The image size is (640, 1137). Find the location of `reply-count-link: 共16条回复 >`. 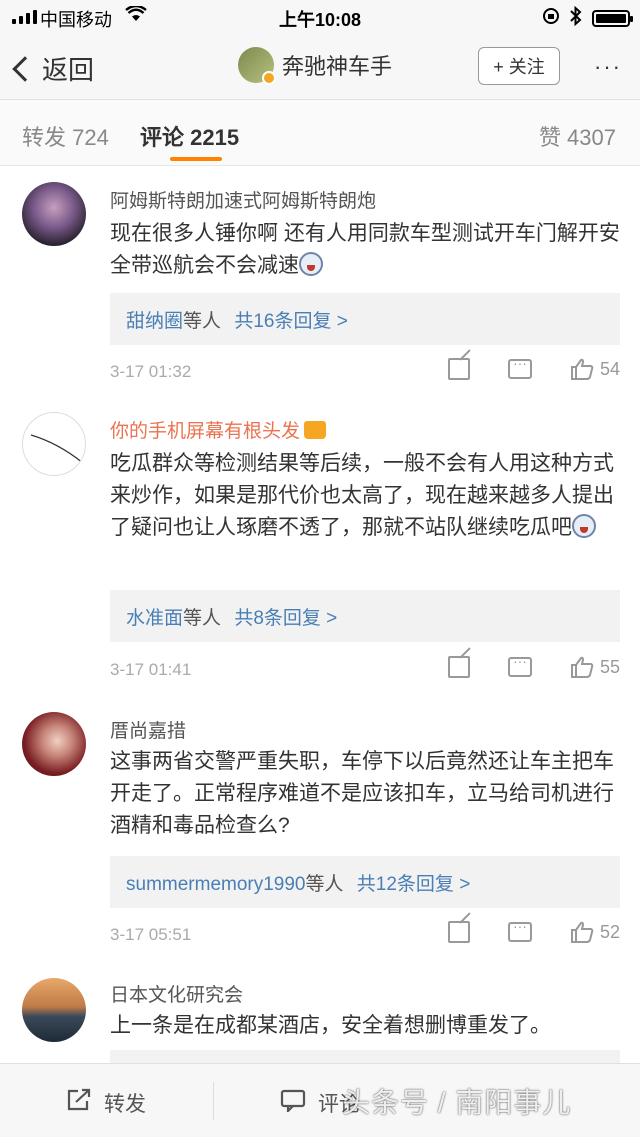

reply-count-link: 共16条回复 > is located at coordinates (291, 321).